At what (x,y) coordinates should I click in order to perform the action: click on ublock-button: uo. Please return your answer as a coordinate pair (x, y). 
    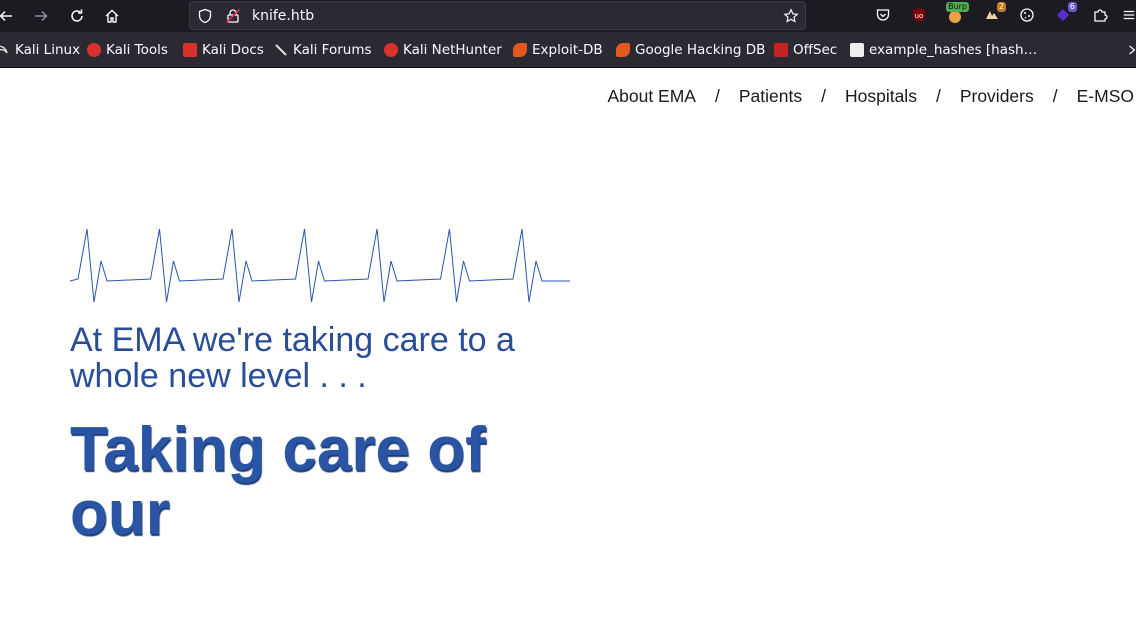
    Looking at the image, I should click on (919, 15).